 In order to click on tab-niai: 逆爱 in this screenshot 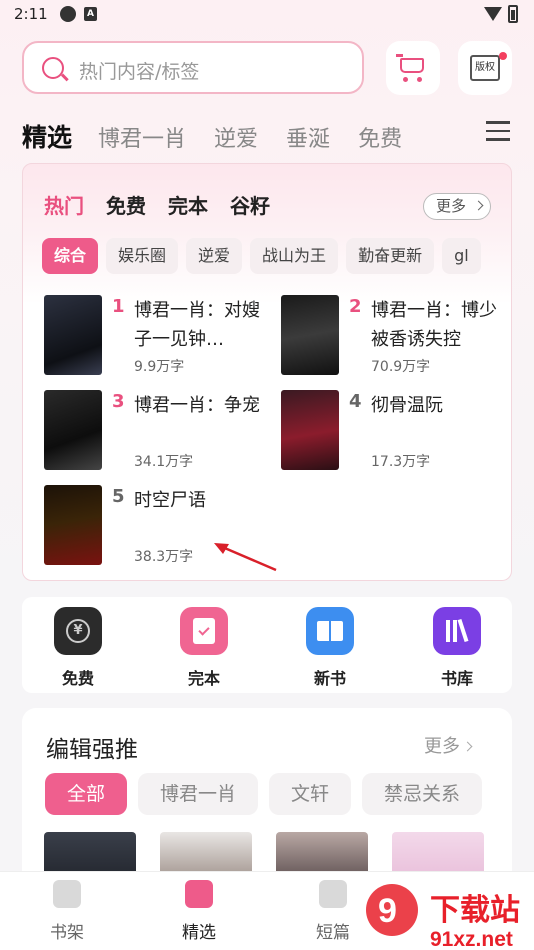, I will do `click(236, 137)`.